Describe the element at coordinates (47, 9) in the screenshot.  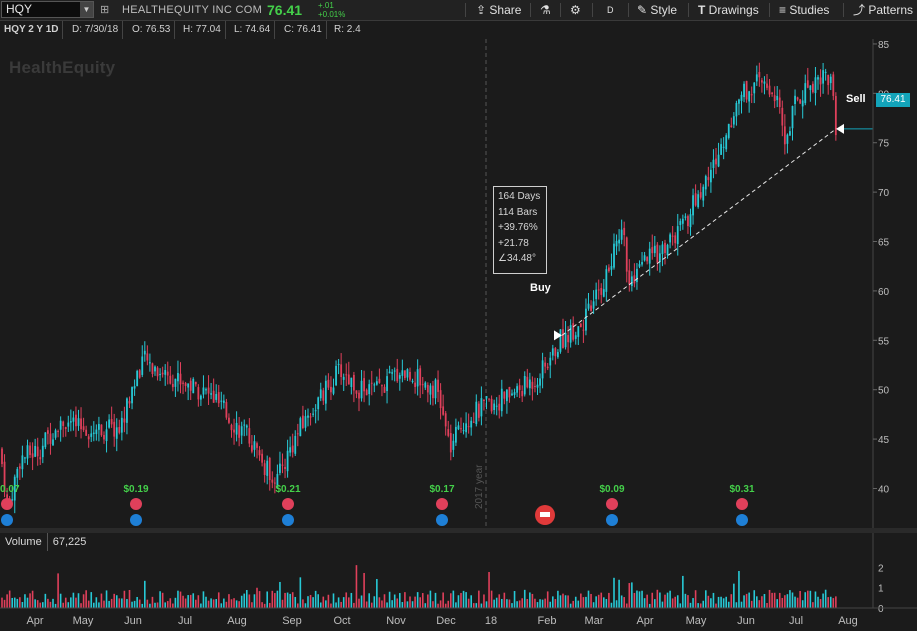
I see `symbol-input: HQY ▼` at that location.